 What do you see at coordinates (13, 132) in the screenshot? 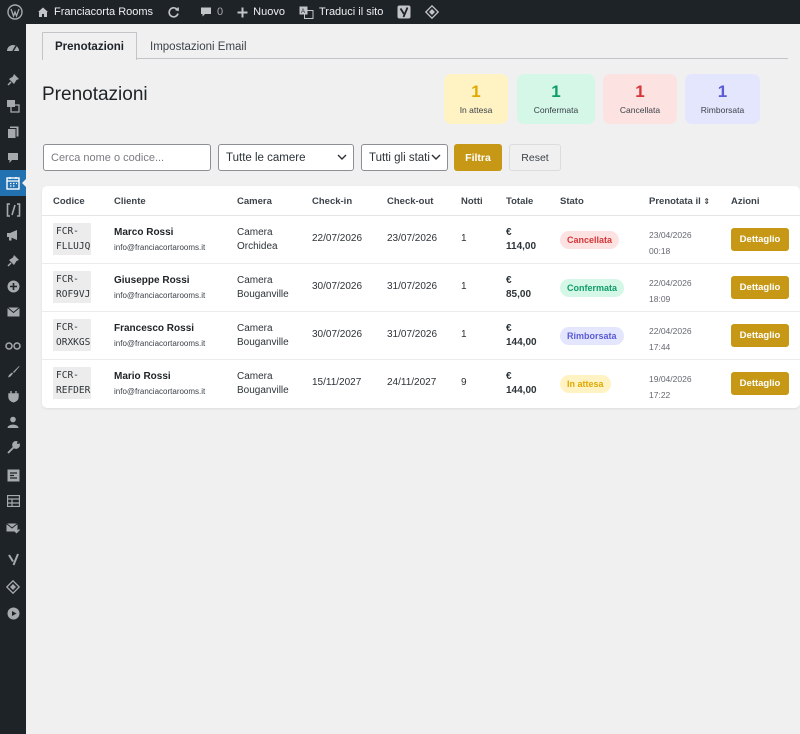
I see `pages-menu` at bounding box center [13, 132].